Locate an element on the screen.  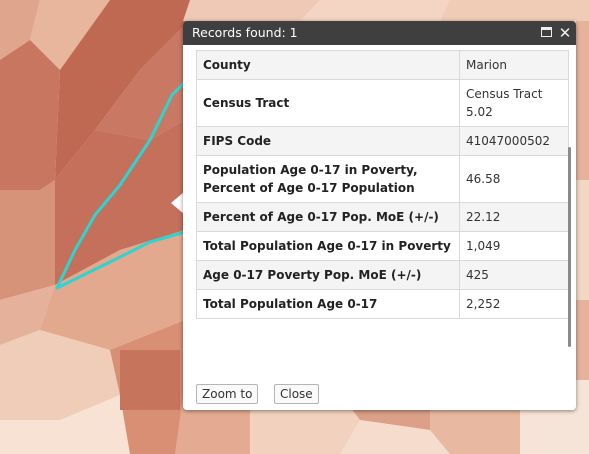
attribute-label: Percent of Age 0-17 Pop. MoE (+/-) is located at coordinates (328, 217).